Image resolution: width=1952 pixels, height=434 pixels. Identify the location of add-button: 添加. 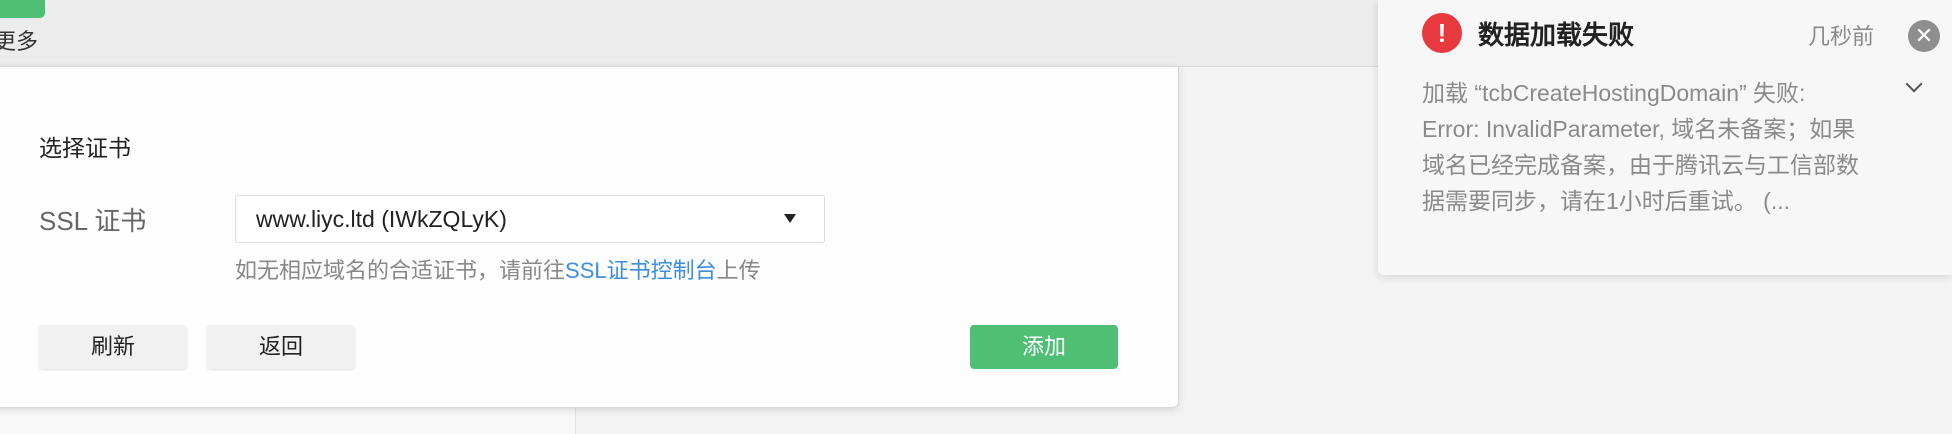
(1044, 347).